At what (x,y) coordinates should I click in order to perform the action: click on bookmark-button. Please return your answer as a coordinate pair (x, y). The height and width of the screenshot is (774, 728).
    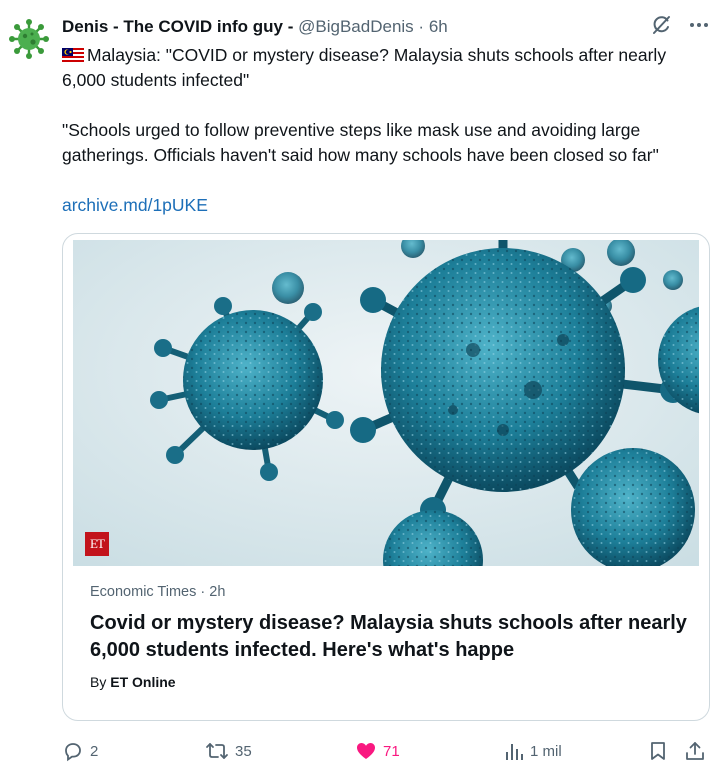
    Looking at the image, I should click on (658, 751).